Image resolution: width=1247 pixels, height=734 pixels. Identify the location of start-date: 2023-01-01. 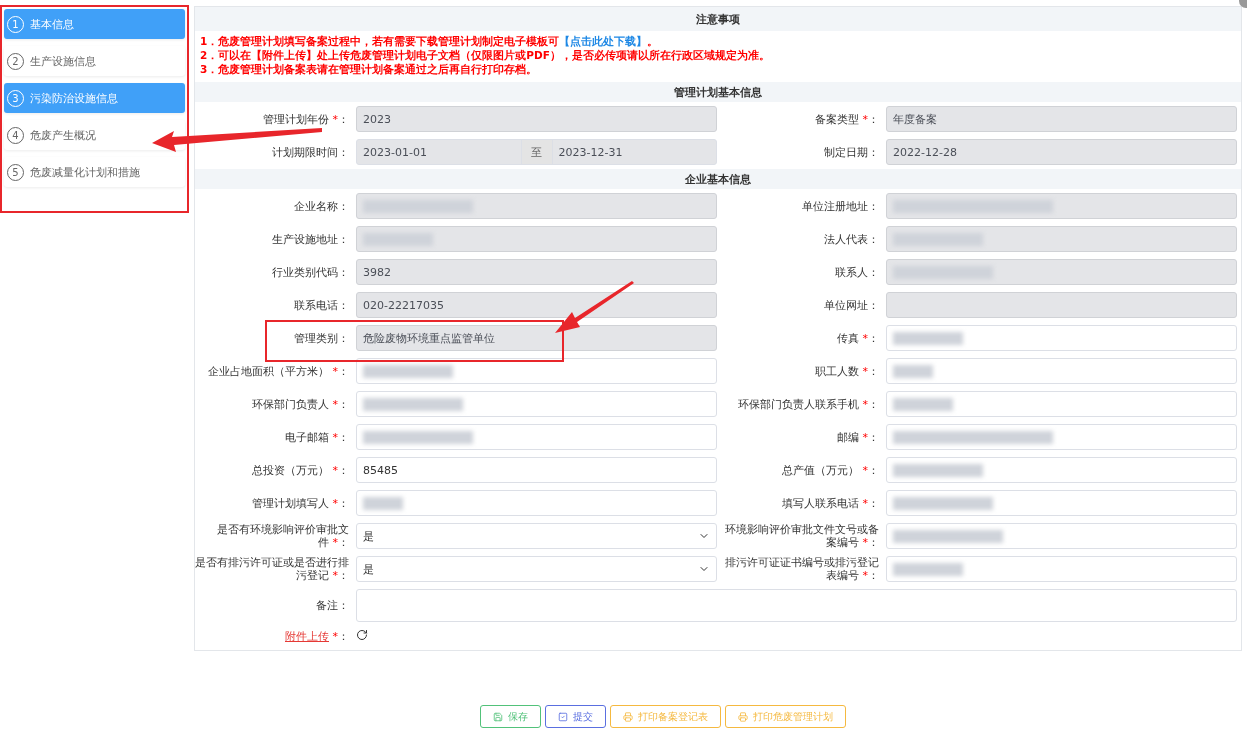
(395, 152).